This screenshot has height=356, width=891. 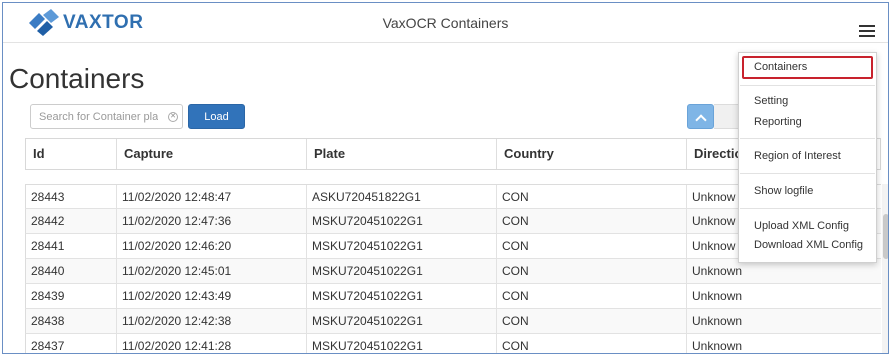 What do you see at coordinates (71, 296) in the screenshot?
I see `cell-id: 28439` at bounding box center [71, 296].